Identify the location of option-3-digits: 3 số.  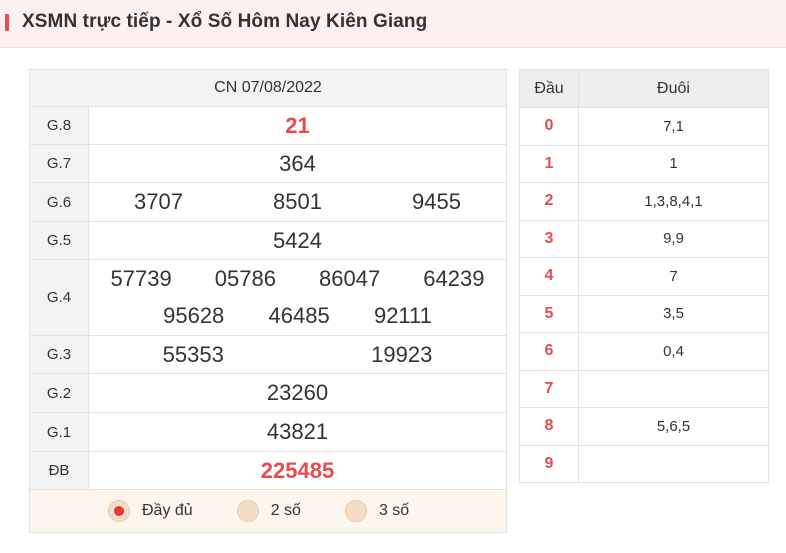
(377, 511).